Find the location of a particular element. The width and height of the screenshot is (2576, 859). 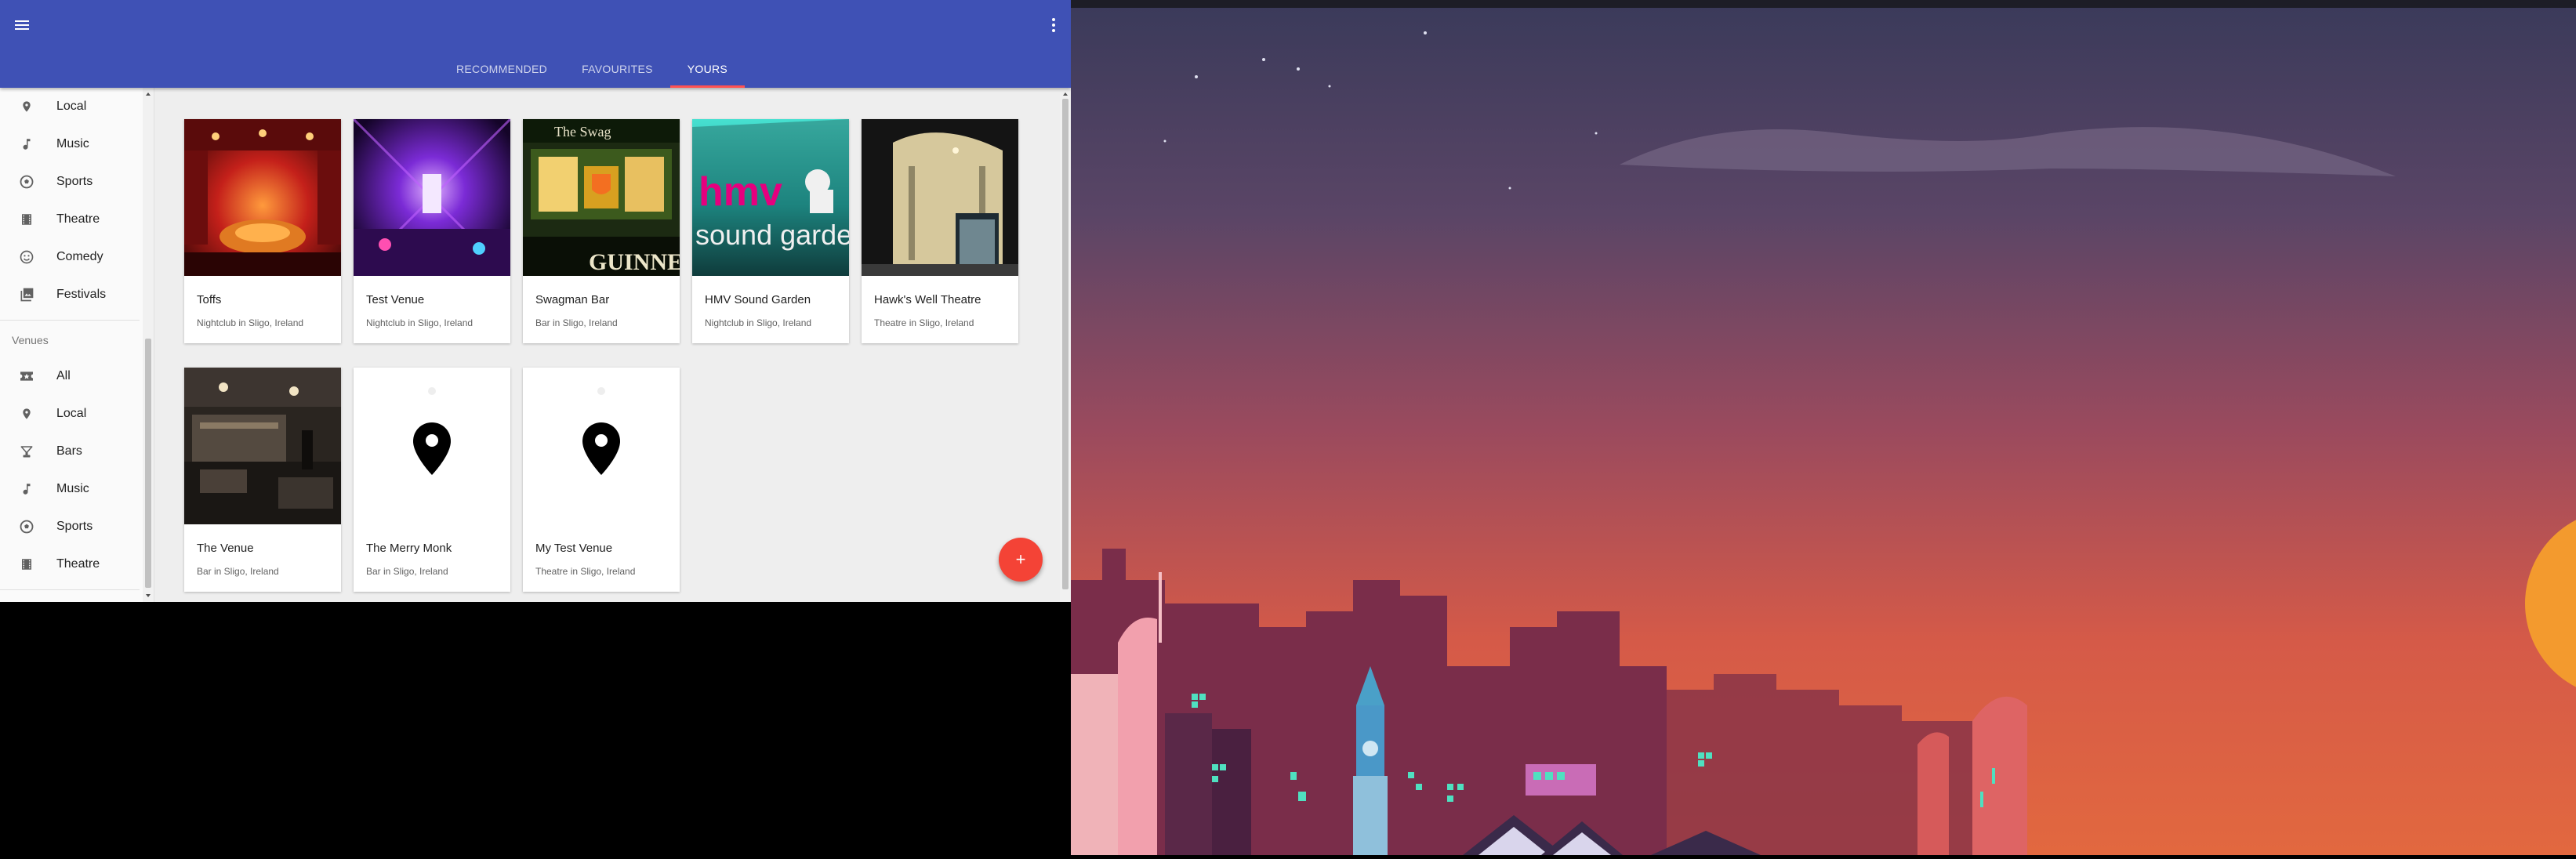

add-icon: + is located at coordinates (1021, 559).